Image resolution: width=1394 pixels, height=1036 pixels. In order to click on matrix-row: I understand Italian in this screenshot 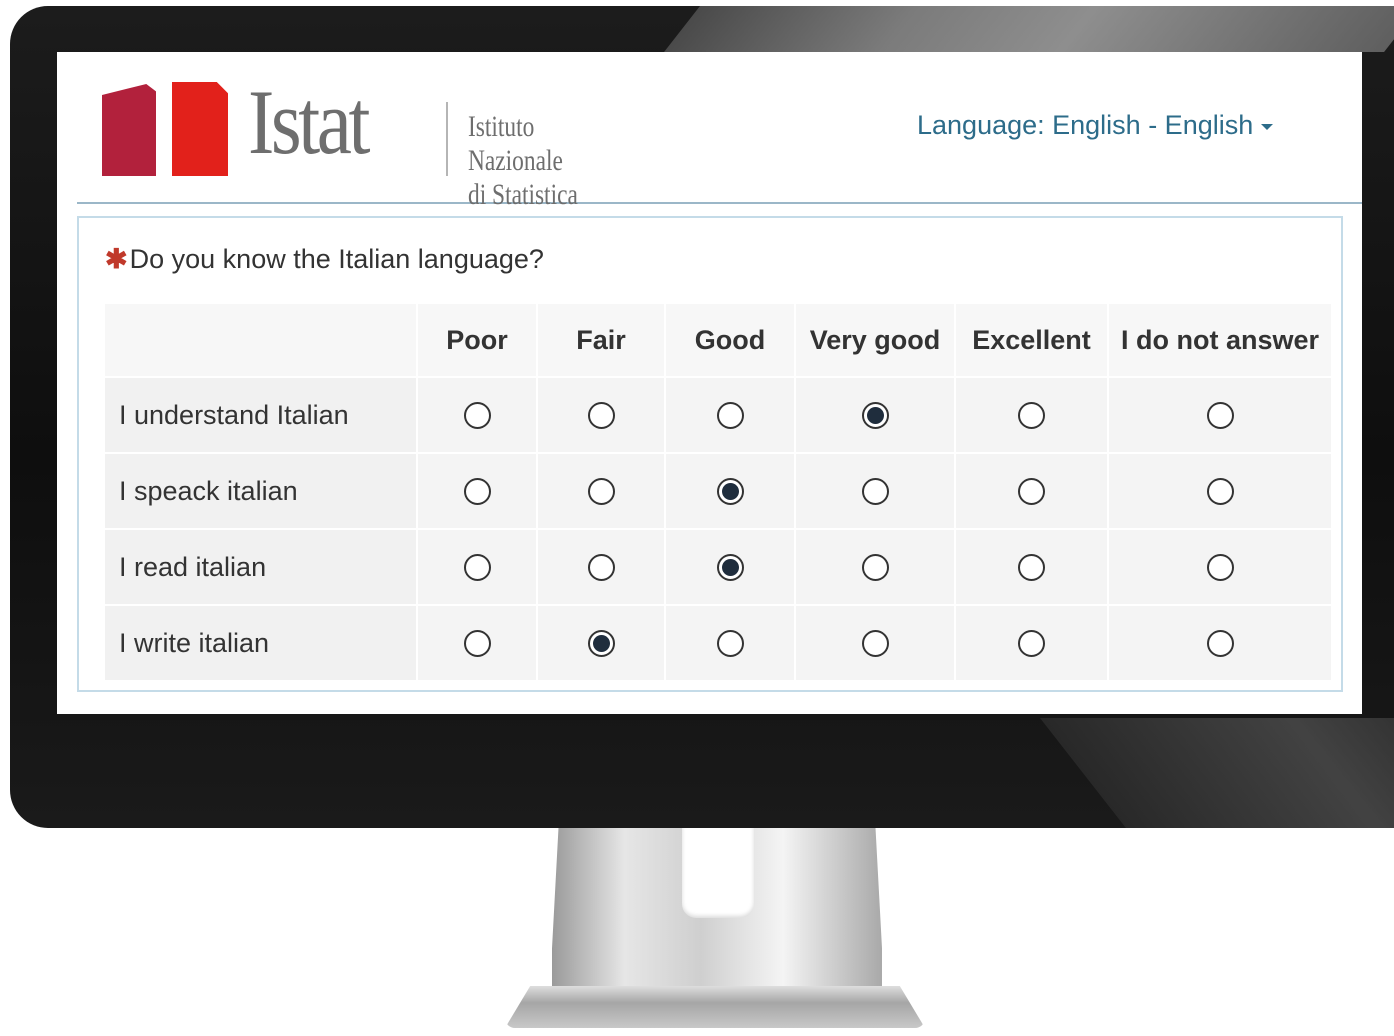, I will do `click(719, 415)`.